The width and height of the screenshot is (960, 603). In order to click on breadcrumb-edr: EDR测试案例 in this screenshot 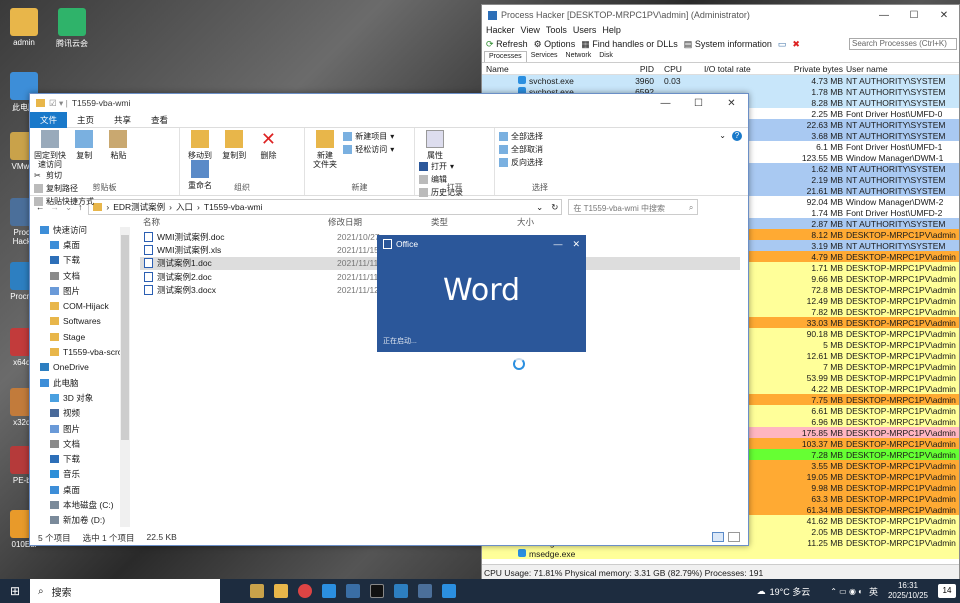, I will do `click(139, 207)`.